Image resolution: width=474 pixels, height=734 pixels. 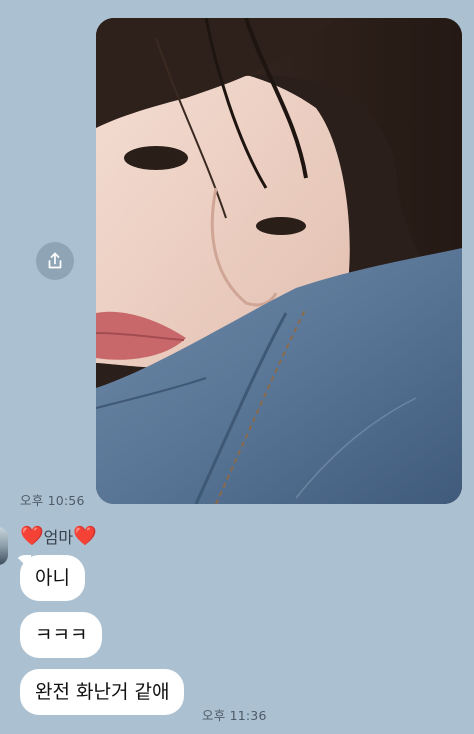 I want to click on message-bubble: ㅋㅋㅋ, so click(x=61, y=635).